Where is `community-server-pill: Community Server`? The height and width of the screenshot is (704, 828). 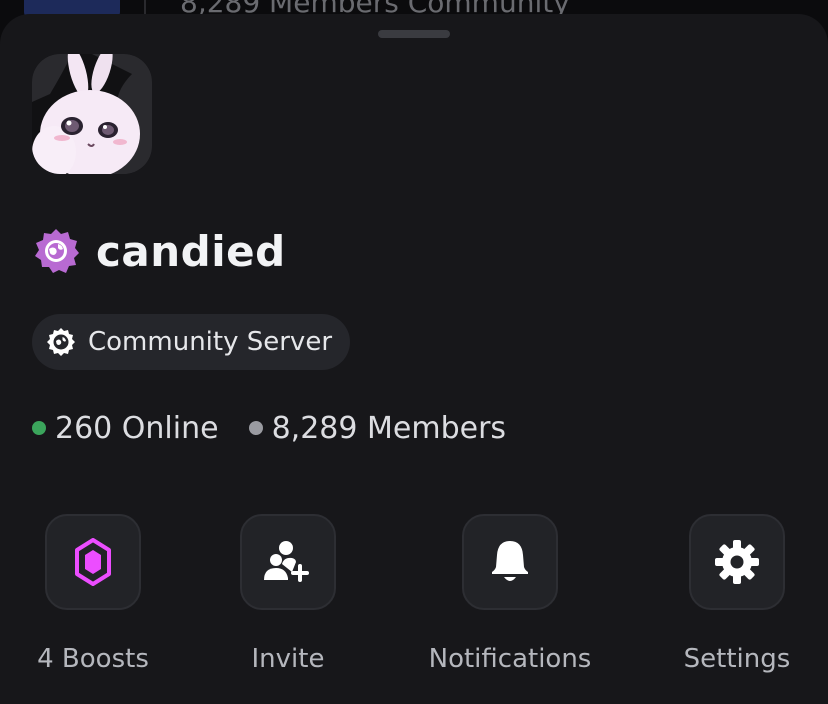
community-server-pill: Community Server is located at coordinates (191, 342).